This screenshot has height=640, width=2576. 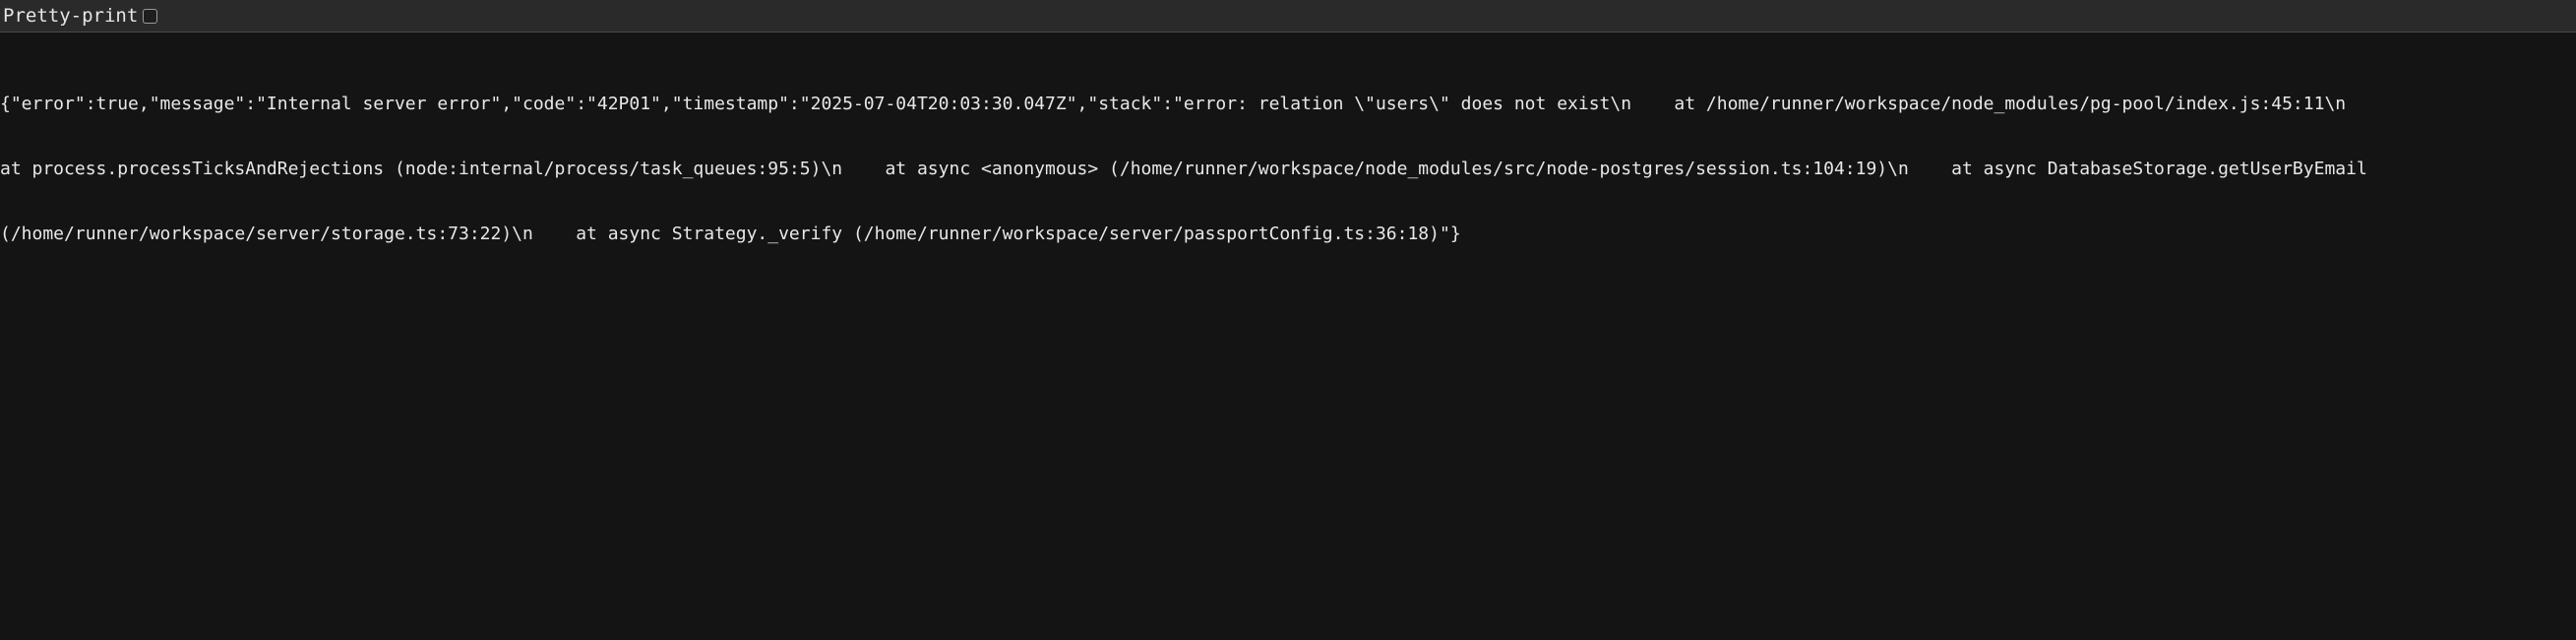 What do you see at coordinates (150, 16) in the screenshot?
I see `pretty-print-checkbox` at bounding box center [150, 16].